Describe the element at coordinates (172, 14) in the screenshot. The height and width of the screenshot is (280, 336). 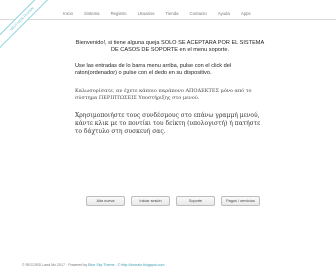
I see `nav-item-tienda: Tienda` at that location.